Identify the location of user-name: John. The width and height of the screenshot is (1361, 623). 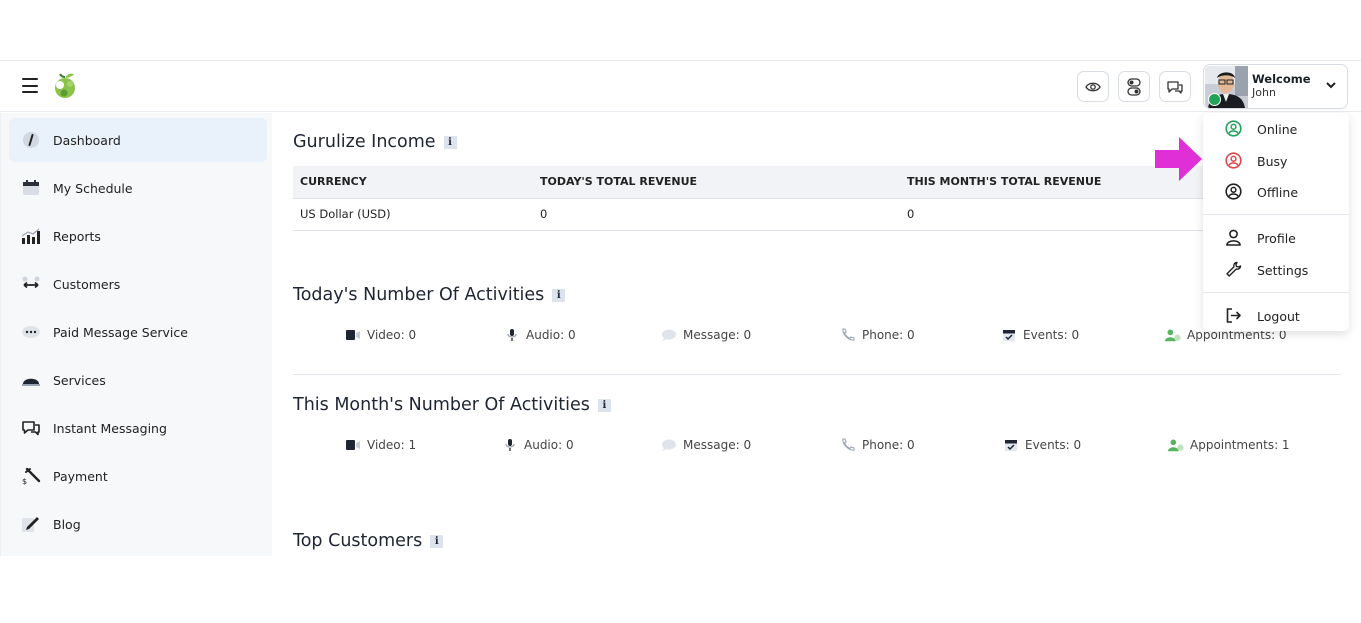
(1264, 92).